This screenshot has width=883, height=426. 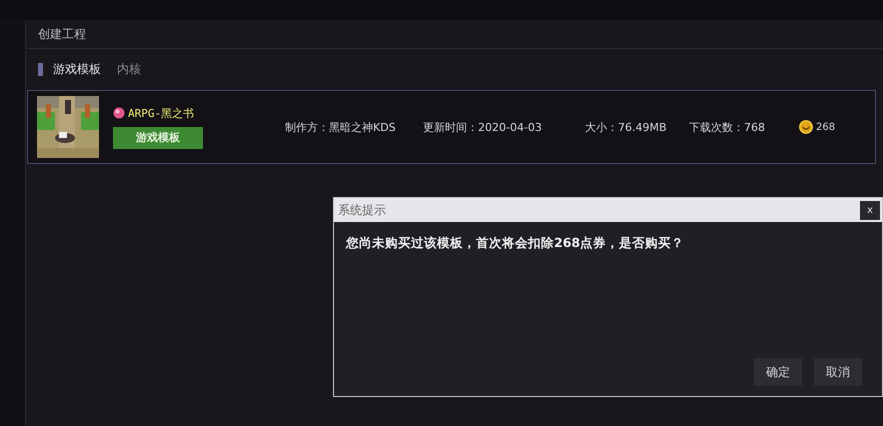 I want to click on gem-icon, so click(x=119, y=113).